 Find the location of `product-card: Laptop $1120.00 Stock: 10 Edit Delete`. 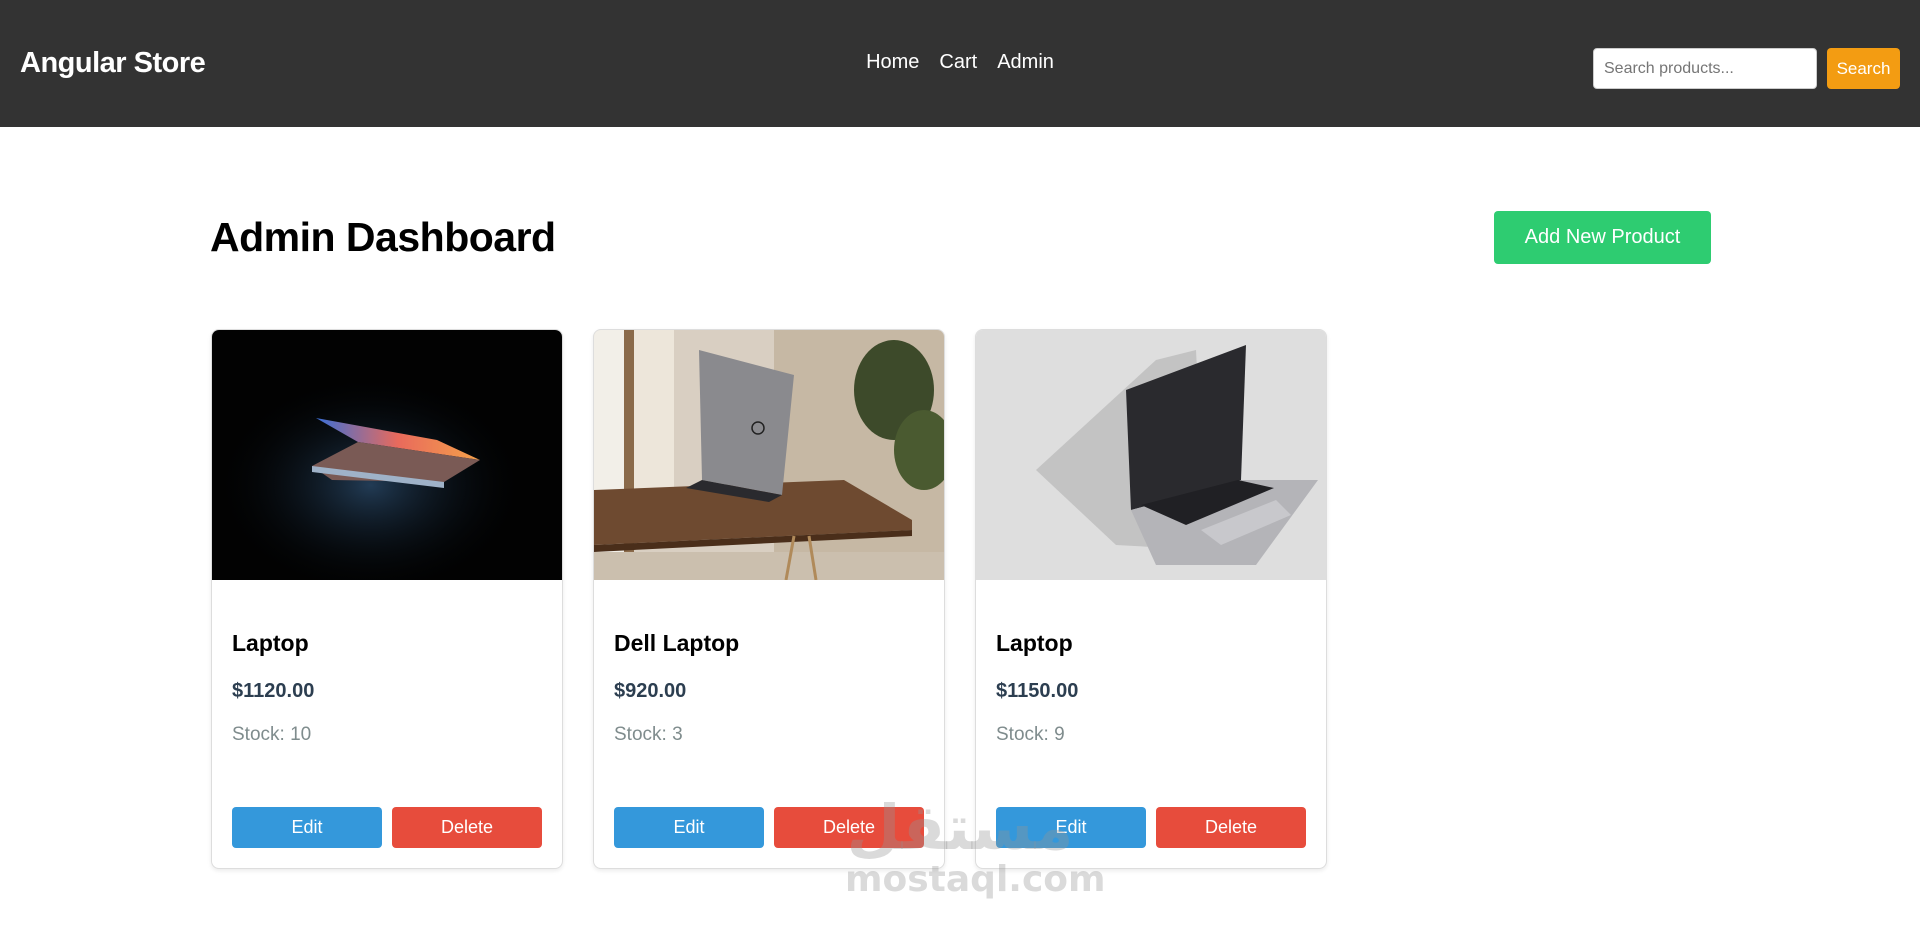

product-card: Laptop $1120.00 Stock: 10 Edit Delete is located at coordinates (387, 599).